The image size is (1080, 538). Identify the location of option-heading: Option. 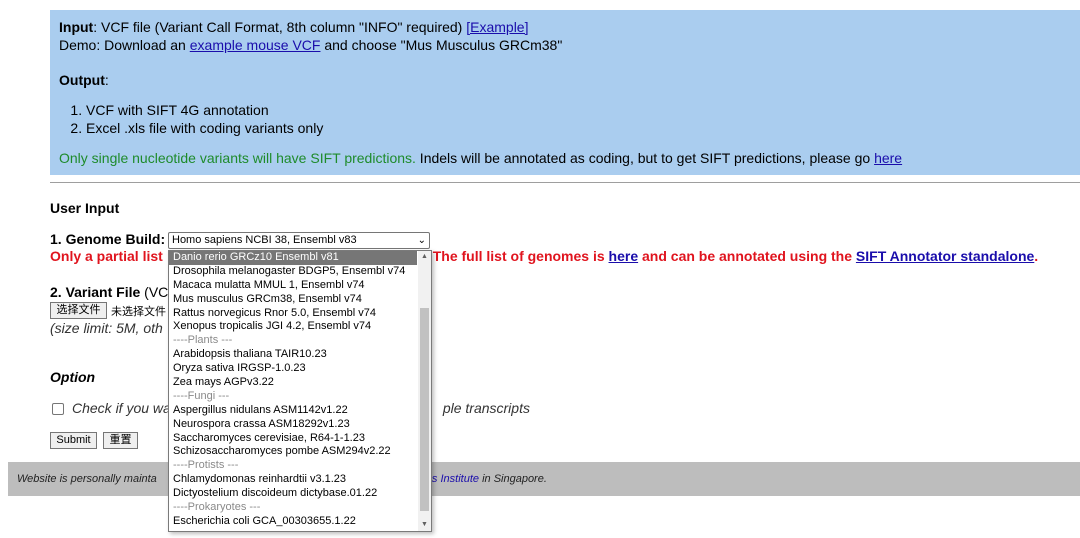
(73, 377).